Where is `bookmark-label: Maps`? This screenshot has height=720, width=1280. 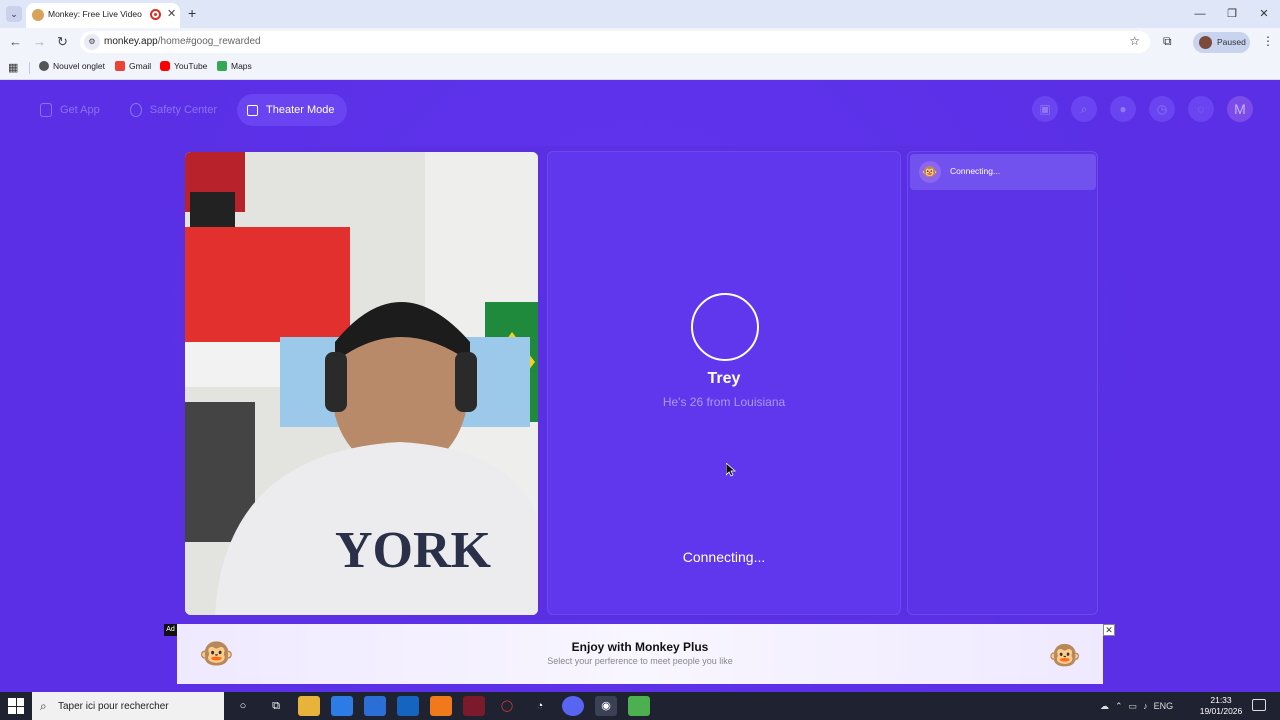 bookmark-label: Maps is located at coordinates (241, 66).